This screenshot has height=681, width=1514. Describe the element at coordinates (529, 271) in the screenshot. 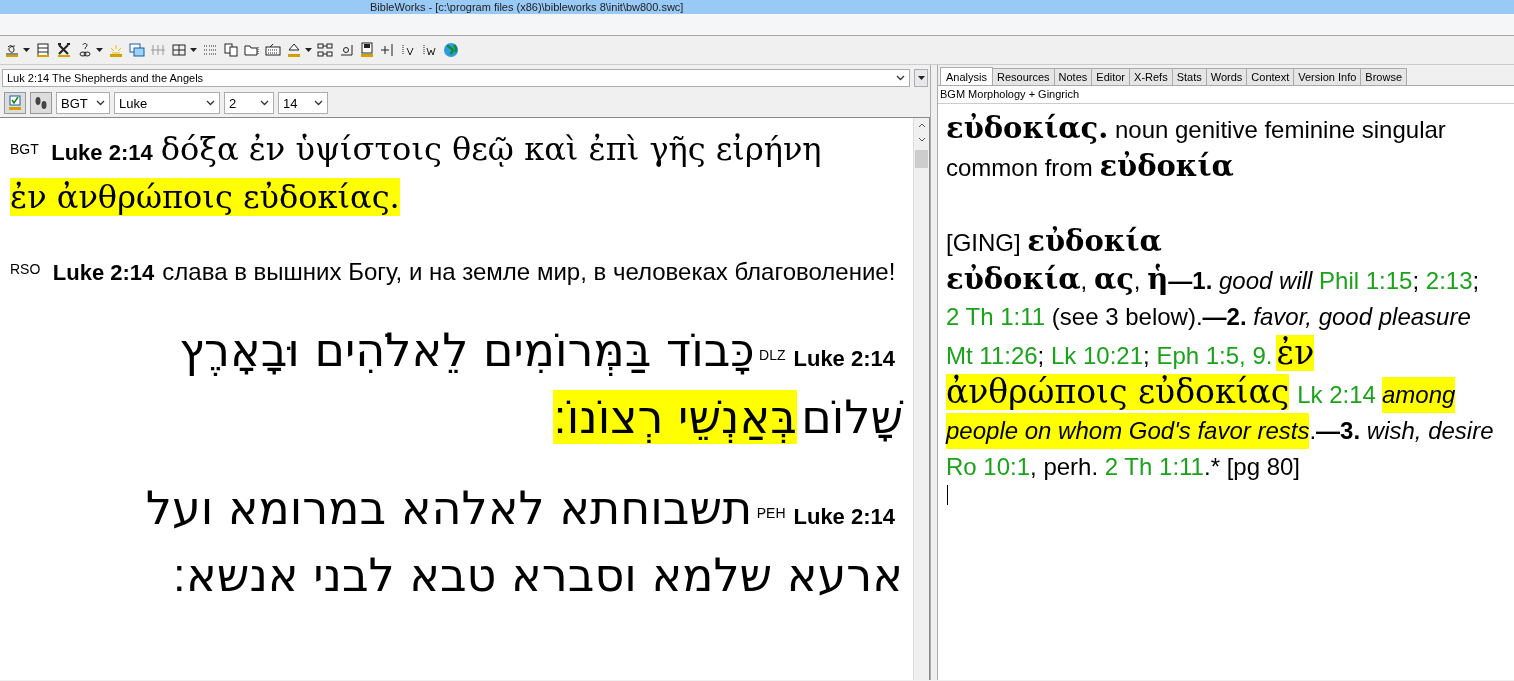

I see `verse-text: слава в вышних Богу, и на земле мир, в человеках благоволение!` at that location.